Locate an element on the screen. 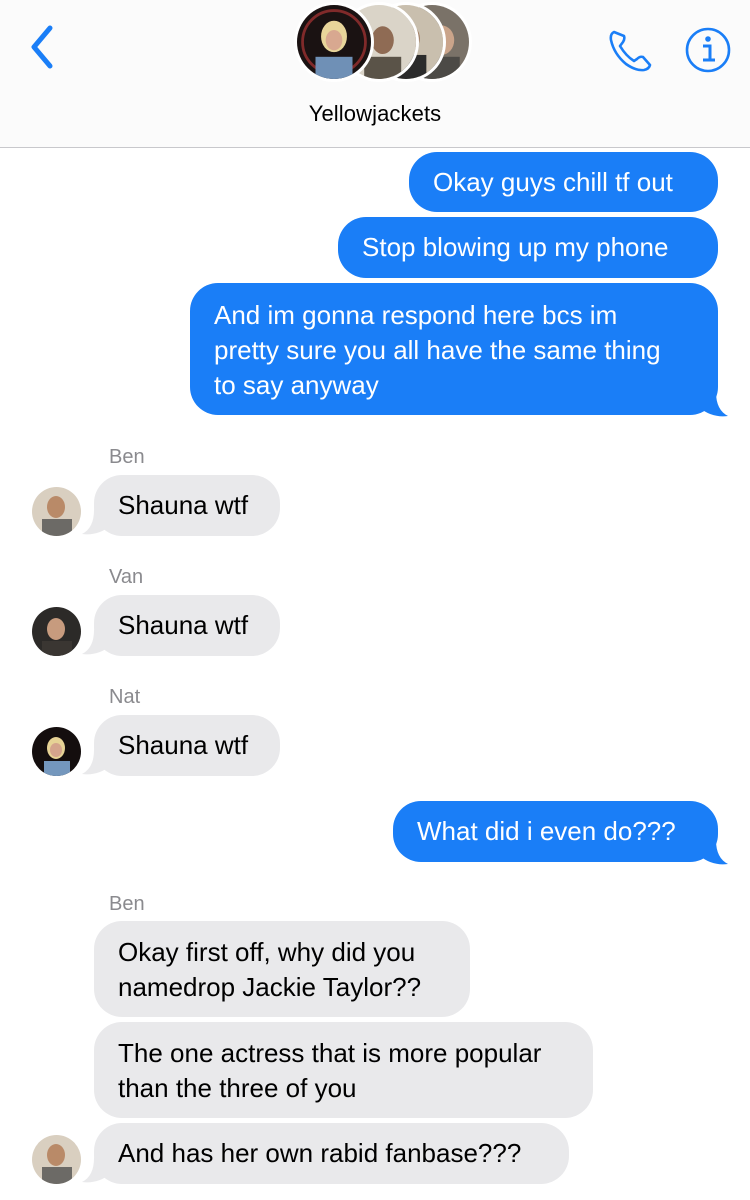 The width and height of the screenshot is (750, 1200). conversation-header: Yellowjackets is located at coordinates (375, 74).